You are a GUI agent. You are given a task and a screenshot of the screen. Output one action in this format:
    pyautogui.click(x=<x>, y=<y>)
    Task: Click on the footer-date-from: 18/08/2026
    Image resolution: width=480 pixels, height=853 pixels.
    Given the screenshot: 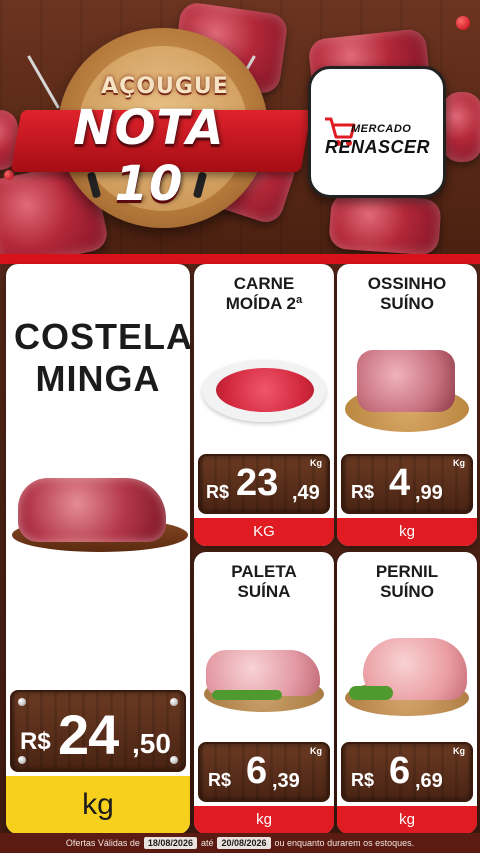 What is the action you would take?
    pyautogui.click(x=170, y=843)
    